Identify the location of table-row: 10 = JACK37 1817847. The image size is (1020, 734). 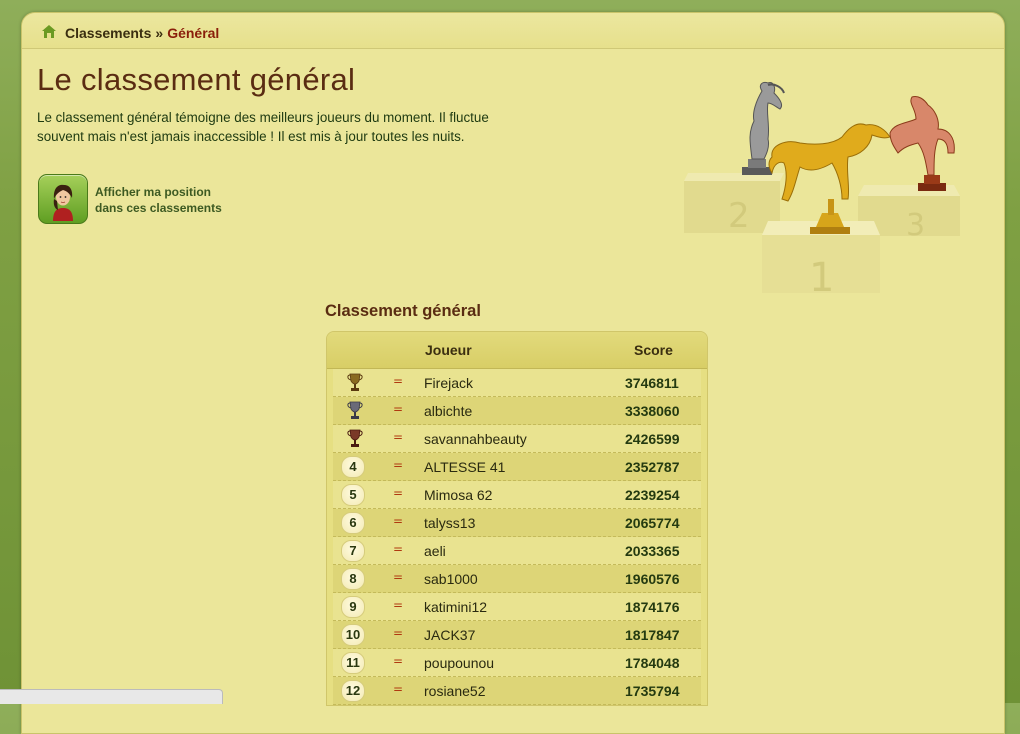
(517, 635).